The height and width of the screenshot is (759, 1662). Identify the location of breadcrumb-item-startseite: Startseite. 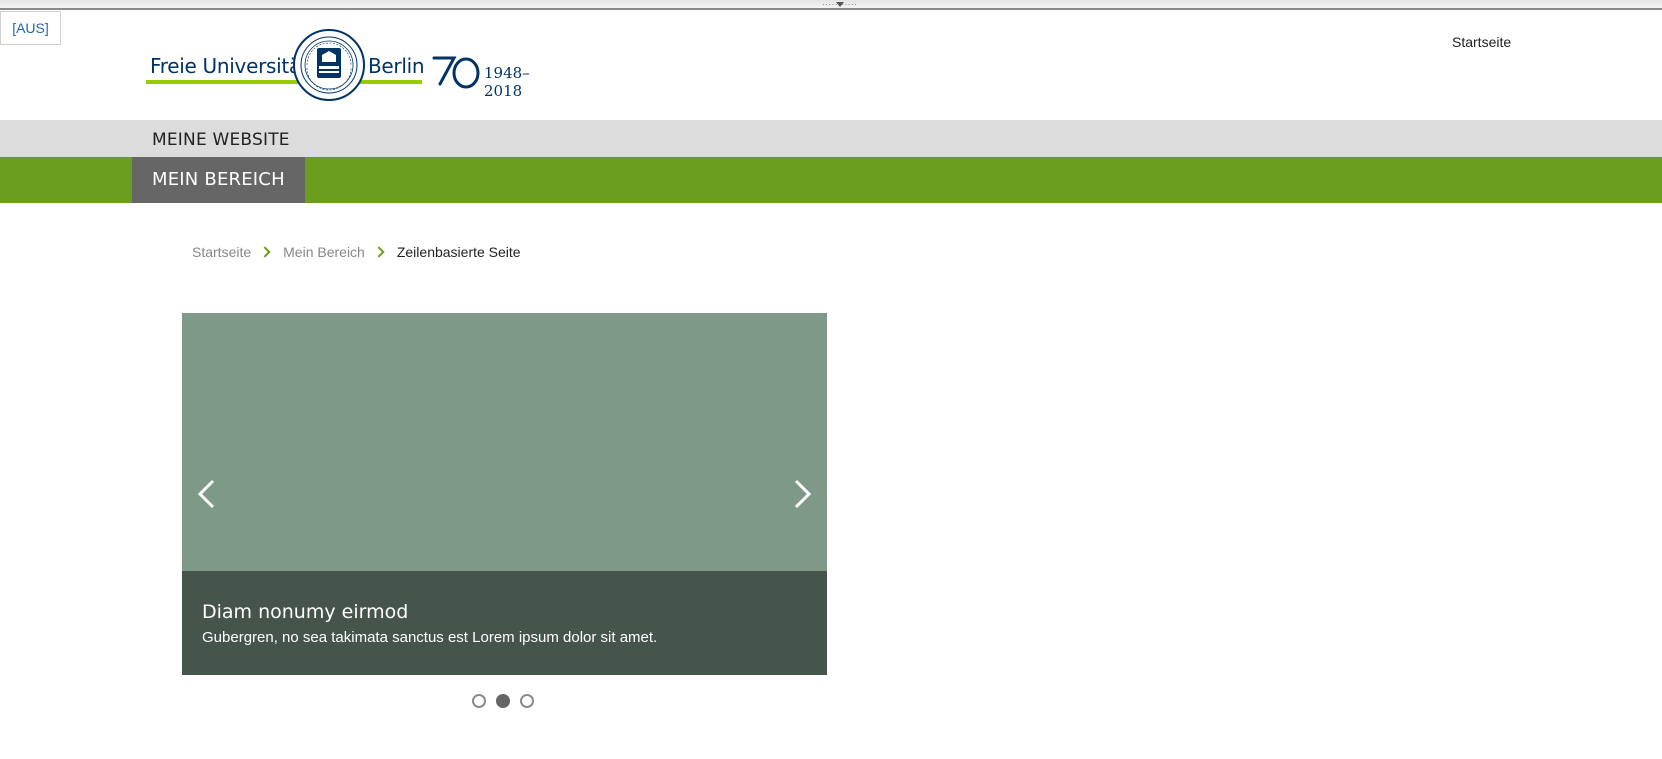
(221, 252).